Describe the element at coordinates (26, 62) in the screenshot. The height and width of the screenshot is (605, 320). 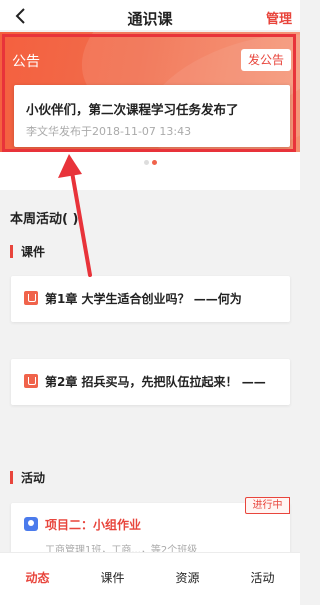
I see `announcement-label: 公告` at that location.